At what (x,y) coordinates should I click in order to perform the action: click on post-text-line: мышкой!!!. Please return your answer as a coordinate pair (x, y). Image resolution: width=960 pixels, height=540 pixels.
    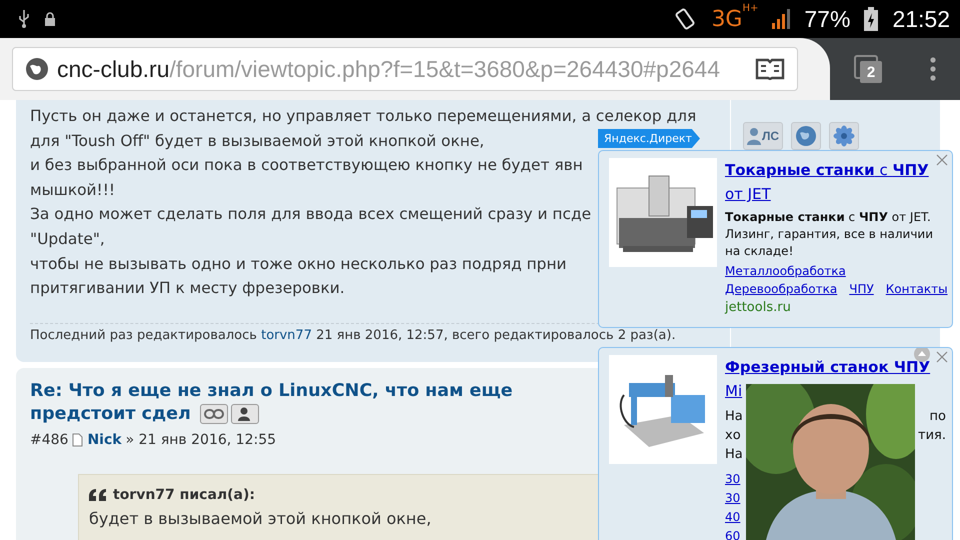
    Looking at the image, I should click on (73, 190).